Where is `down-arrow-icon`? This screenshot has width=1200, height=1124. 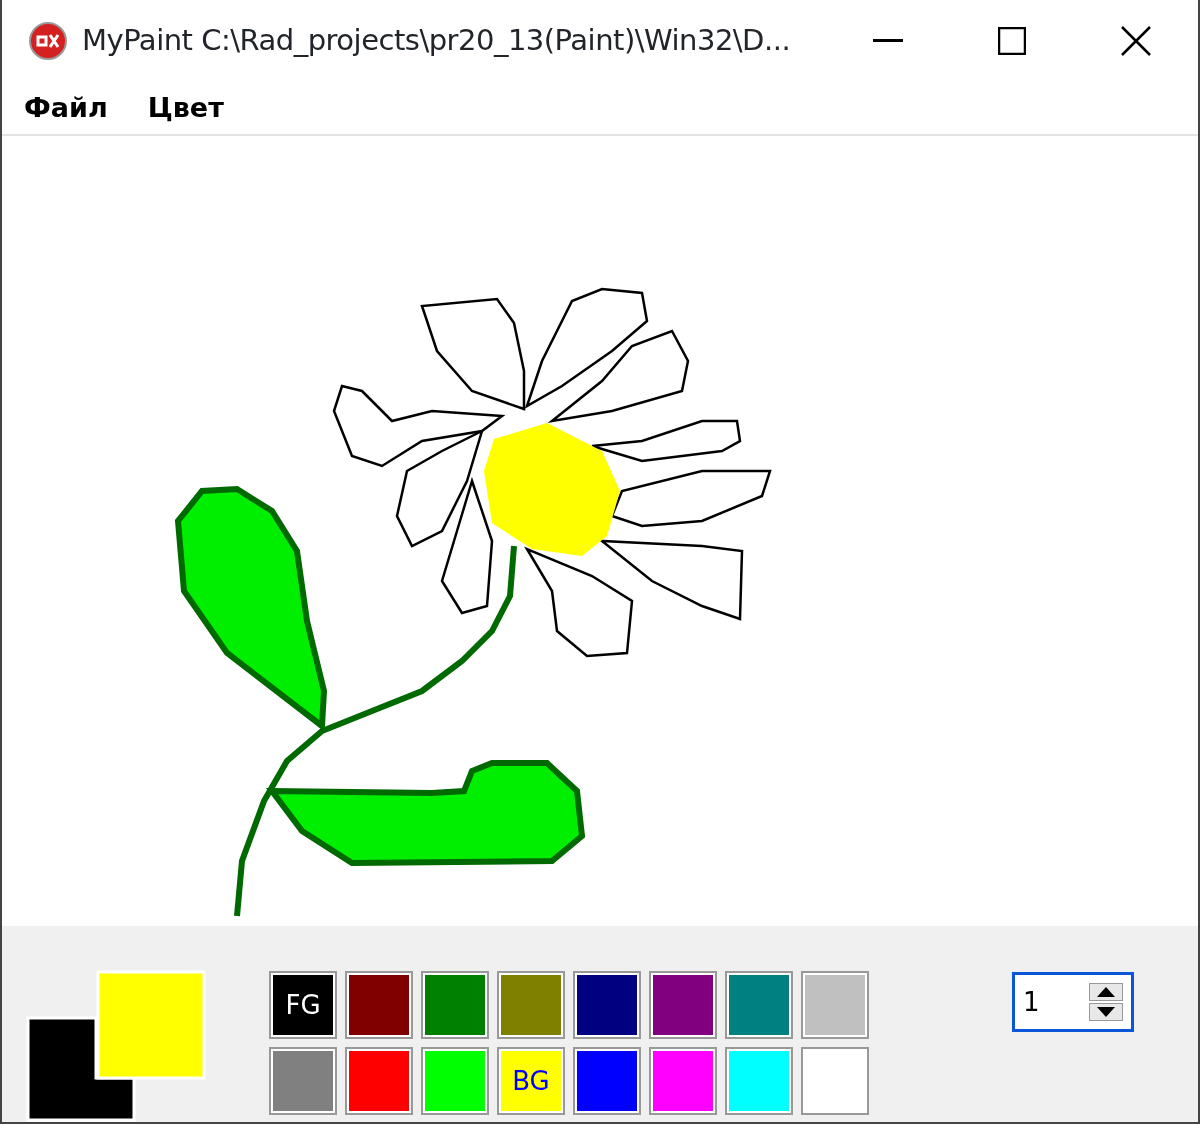
down-arrow-icon is located at coordinates (1106, 1012).